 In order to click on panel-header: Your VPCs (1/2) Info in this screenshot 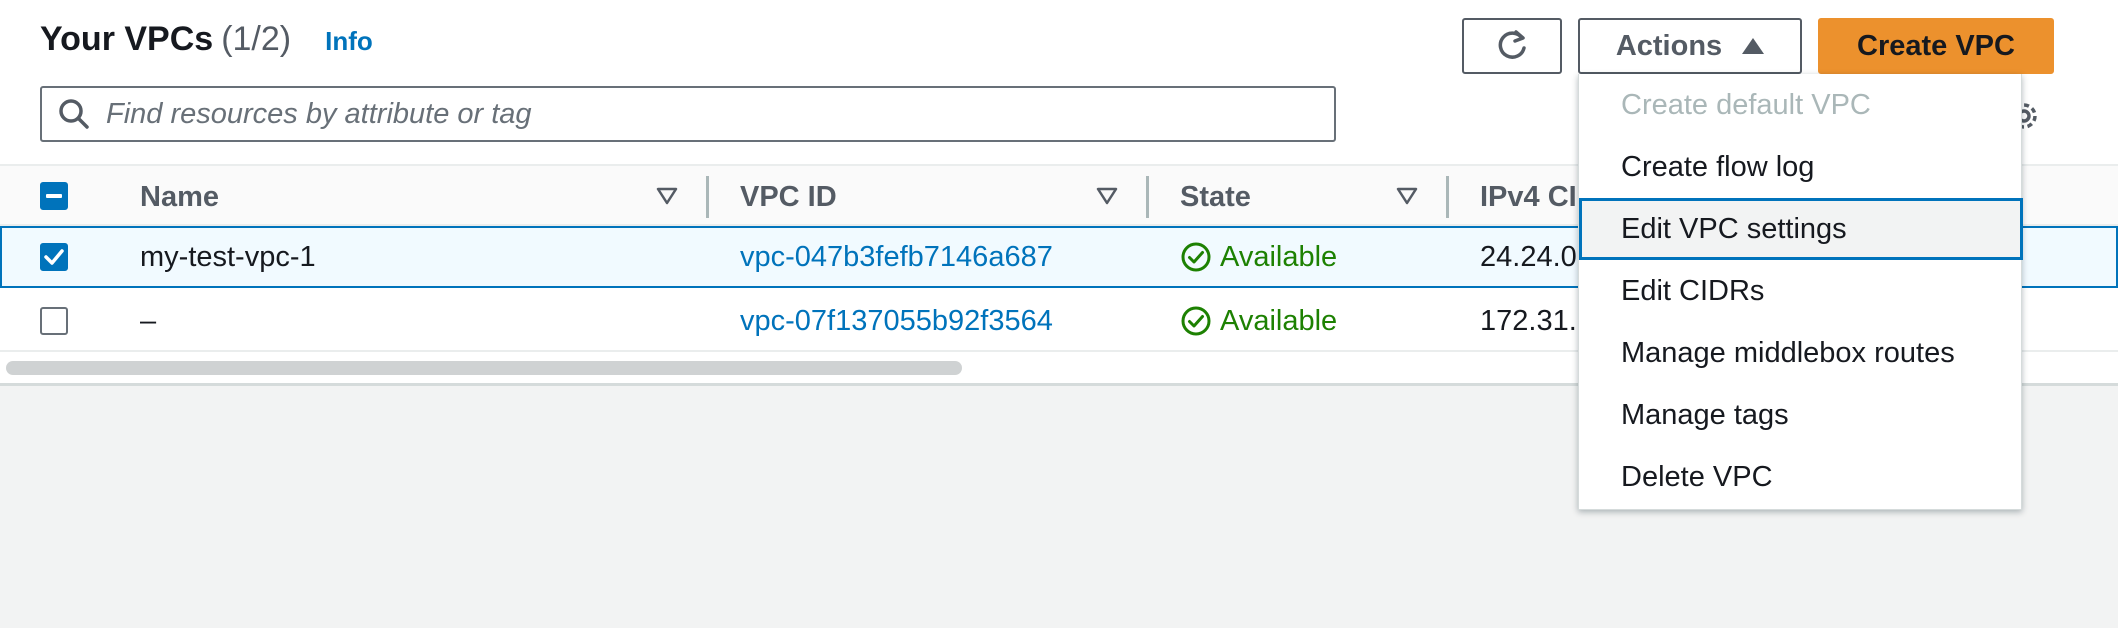, I will do `click(206, 45)`.